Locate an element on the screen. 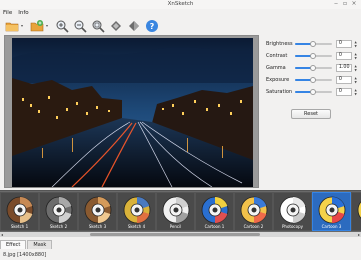 This screenshot has height=260, width=361. rotate-right-button is located at coordinates (133, 25).